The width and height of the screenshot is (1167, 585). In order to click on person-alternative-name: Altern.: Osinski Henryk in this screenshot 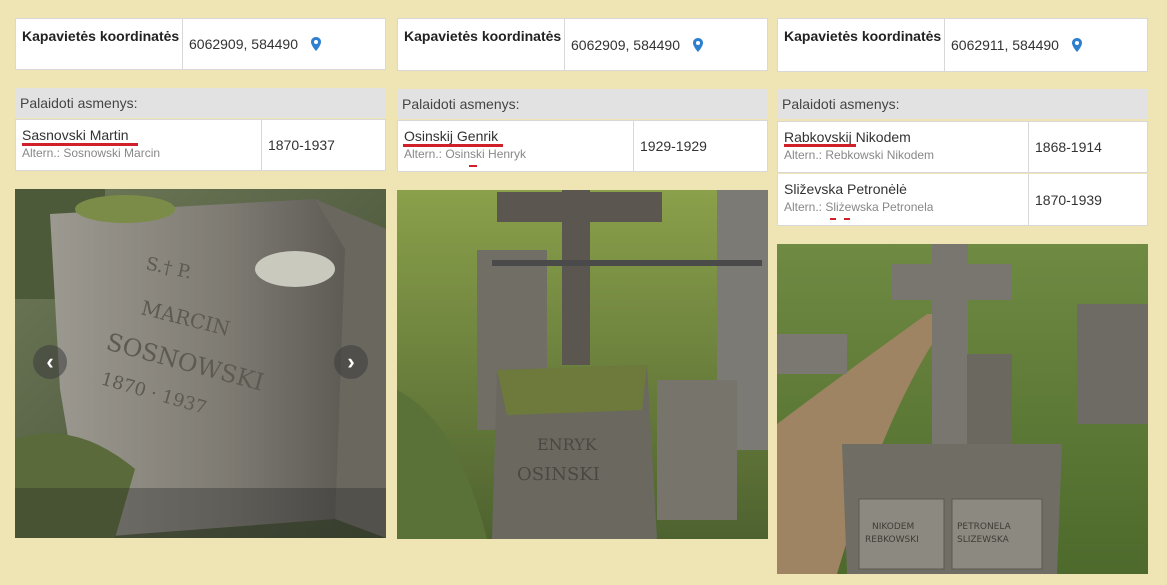, I will do `click(465, 154)`.